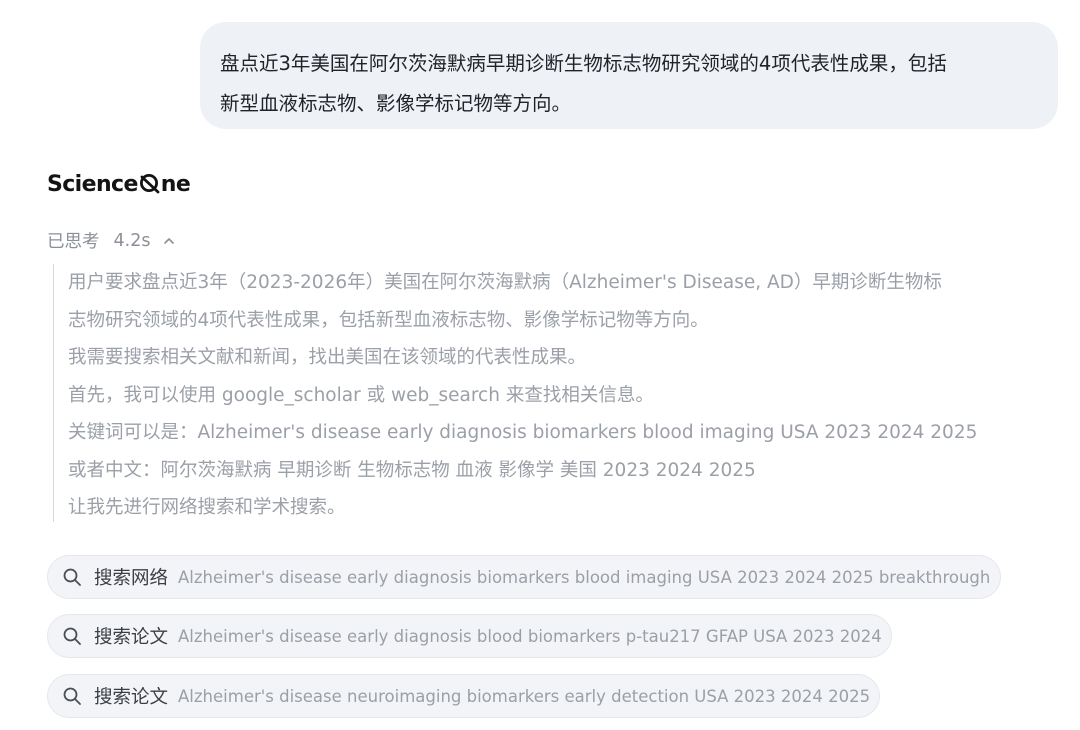  I want to click on tool-call-label: 搜索网络, so click(131, 578).